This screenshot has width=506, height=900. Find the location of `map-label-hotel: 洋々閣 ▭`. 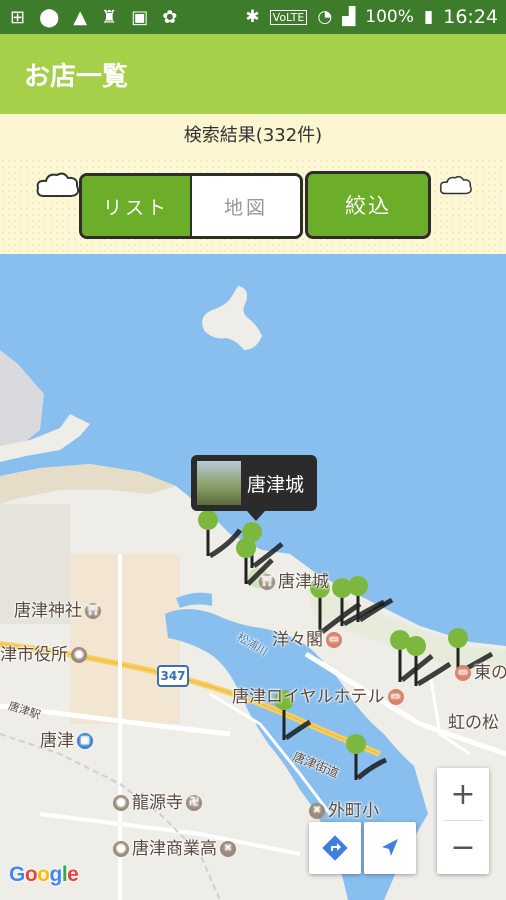

map-label-hotel: 洋々閣 ▭ is located at coordinates (308, 637).